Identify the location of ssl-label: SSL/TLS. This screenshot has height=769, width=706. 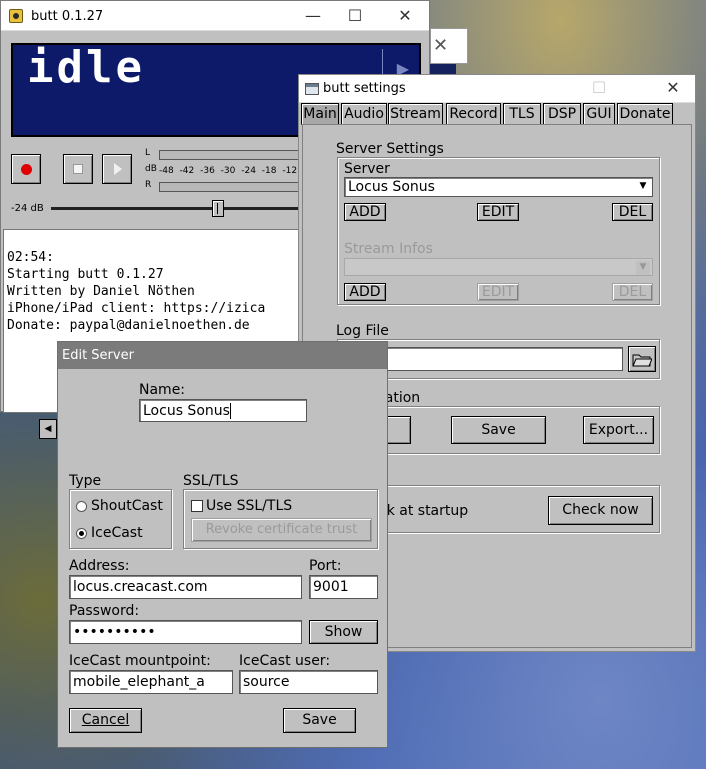
(211, 481).